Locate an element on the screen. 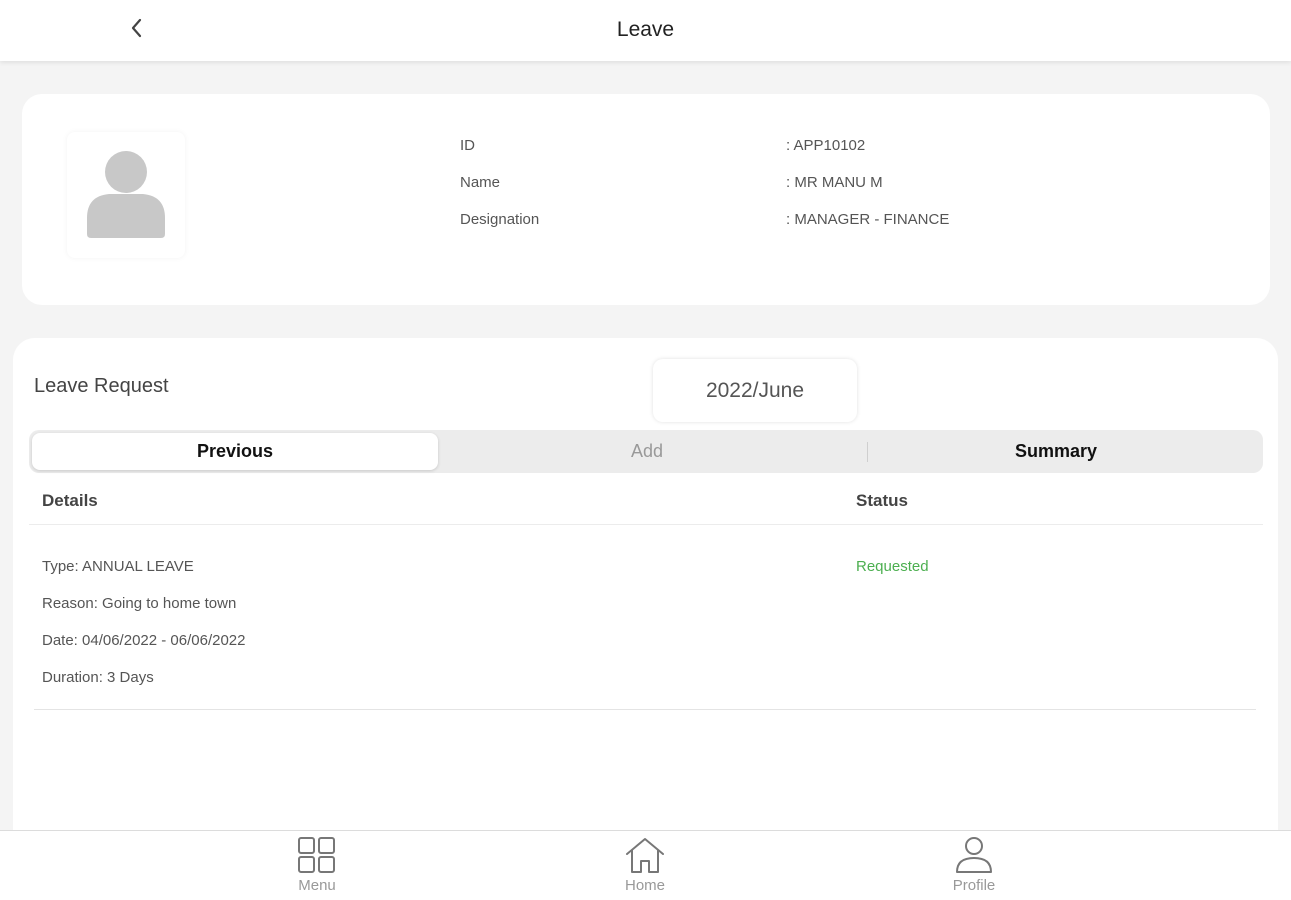  designation-value: : MANAGER - FINANCE is located at coordinates (868, 219).